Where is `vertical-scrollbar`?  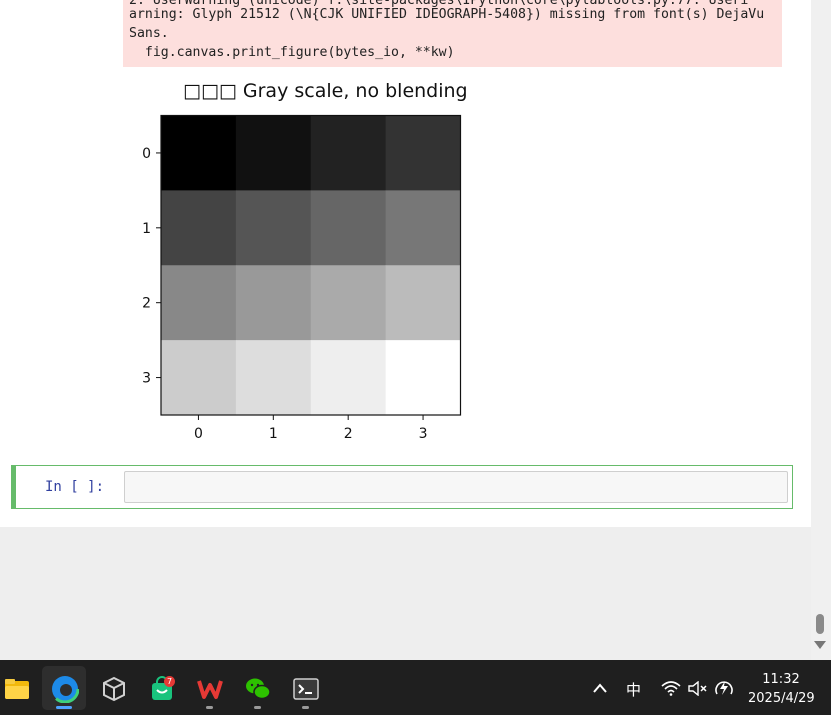
vertical-scrollbar is located at coordinates (821, 330).